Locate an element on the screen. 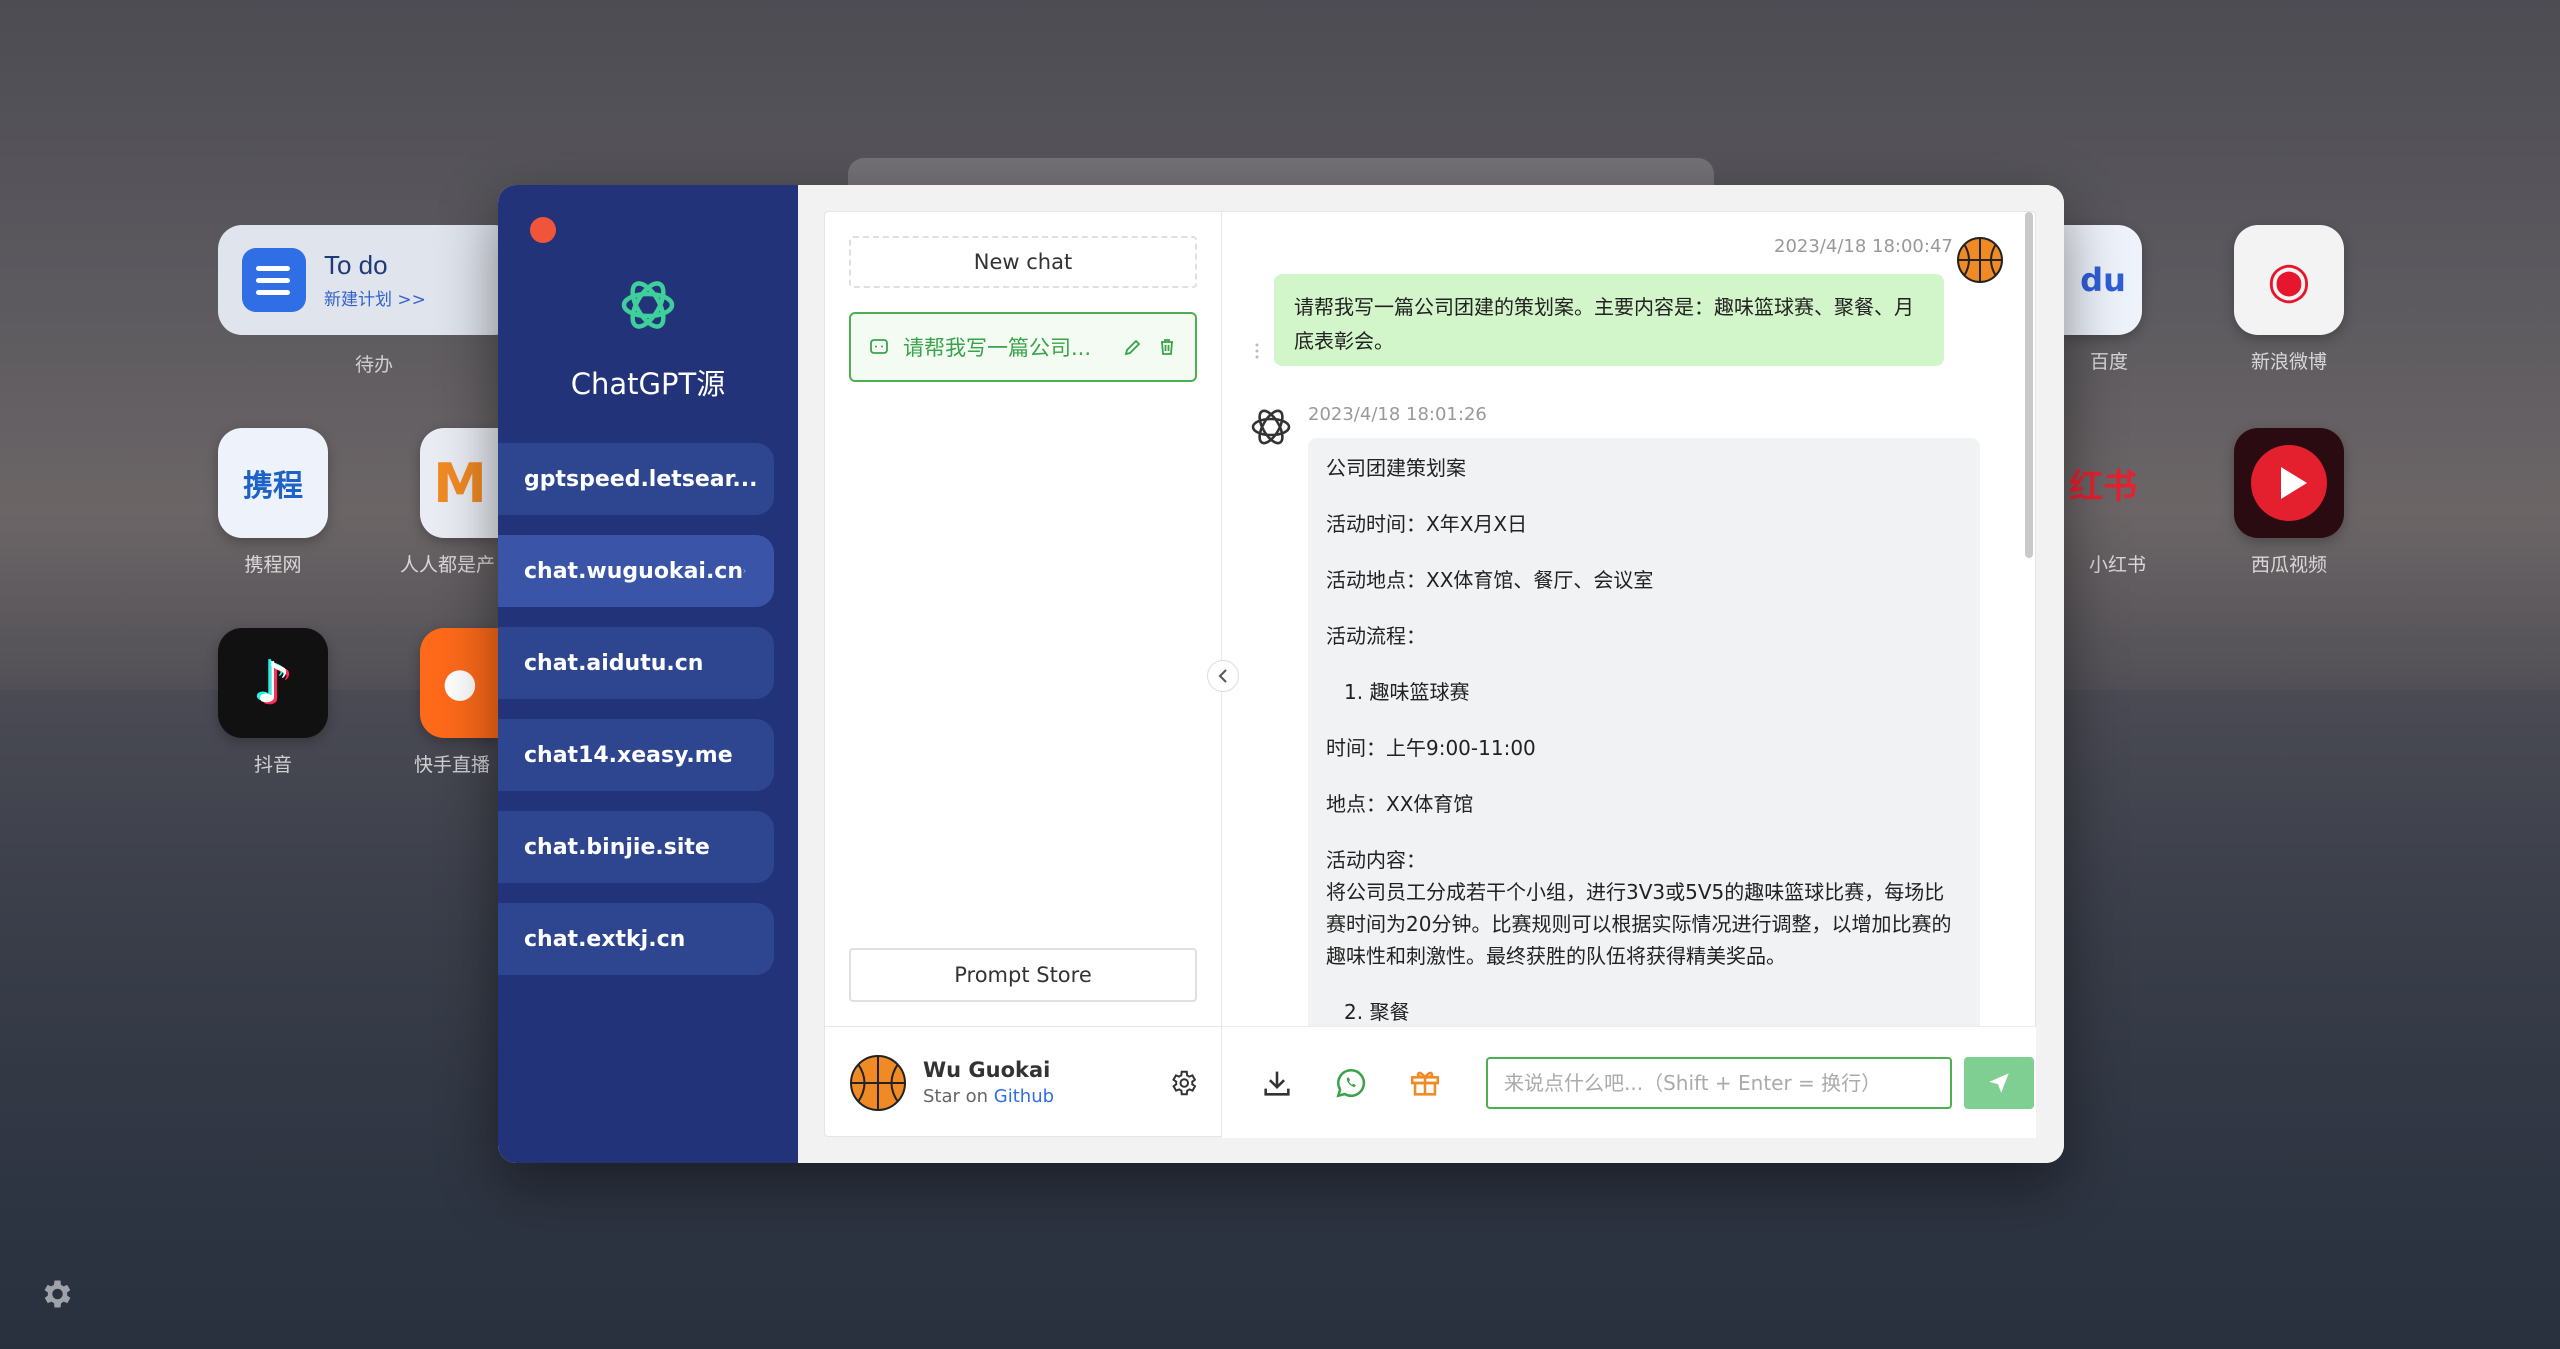 This screenshot has width=2560, height=1349. user-message-bubble: 请帮我写一篇公司团建的策划案。主要内容是：趣味篮球赛、聚餐、月底表彰会。 is located at coordinates (1609, 320).